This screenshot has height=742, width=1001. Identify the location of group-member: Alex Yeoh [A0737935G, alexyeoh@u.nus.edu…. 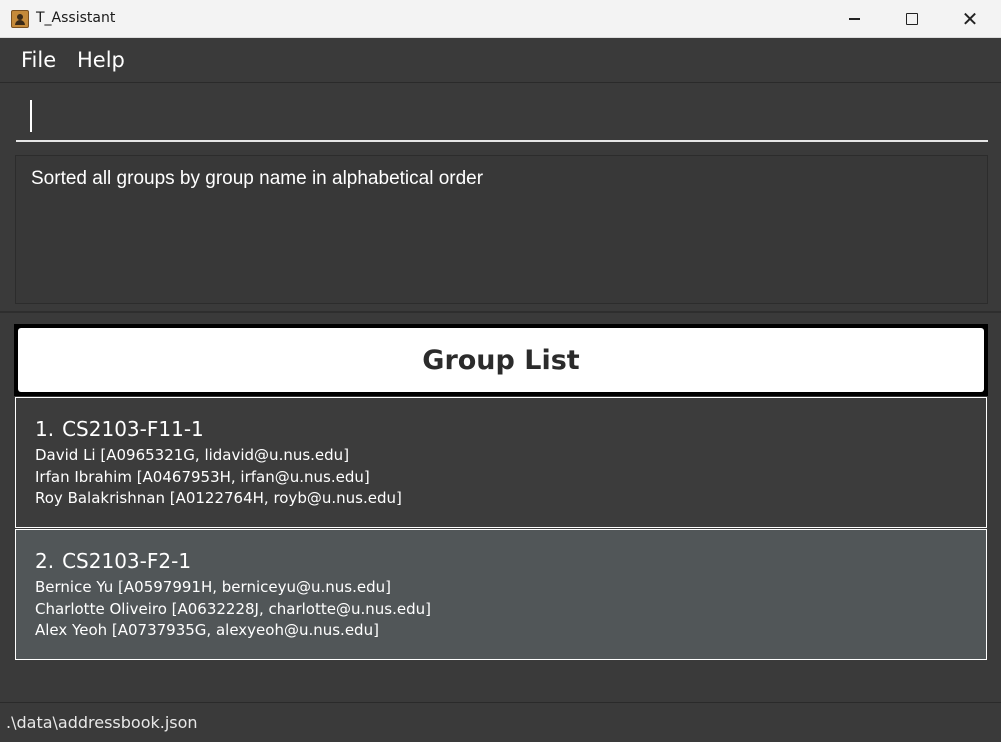
(207, 630).